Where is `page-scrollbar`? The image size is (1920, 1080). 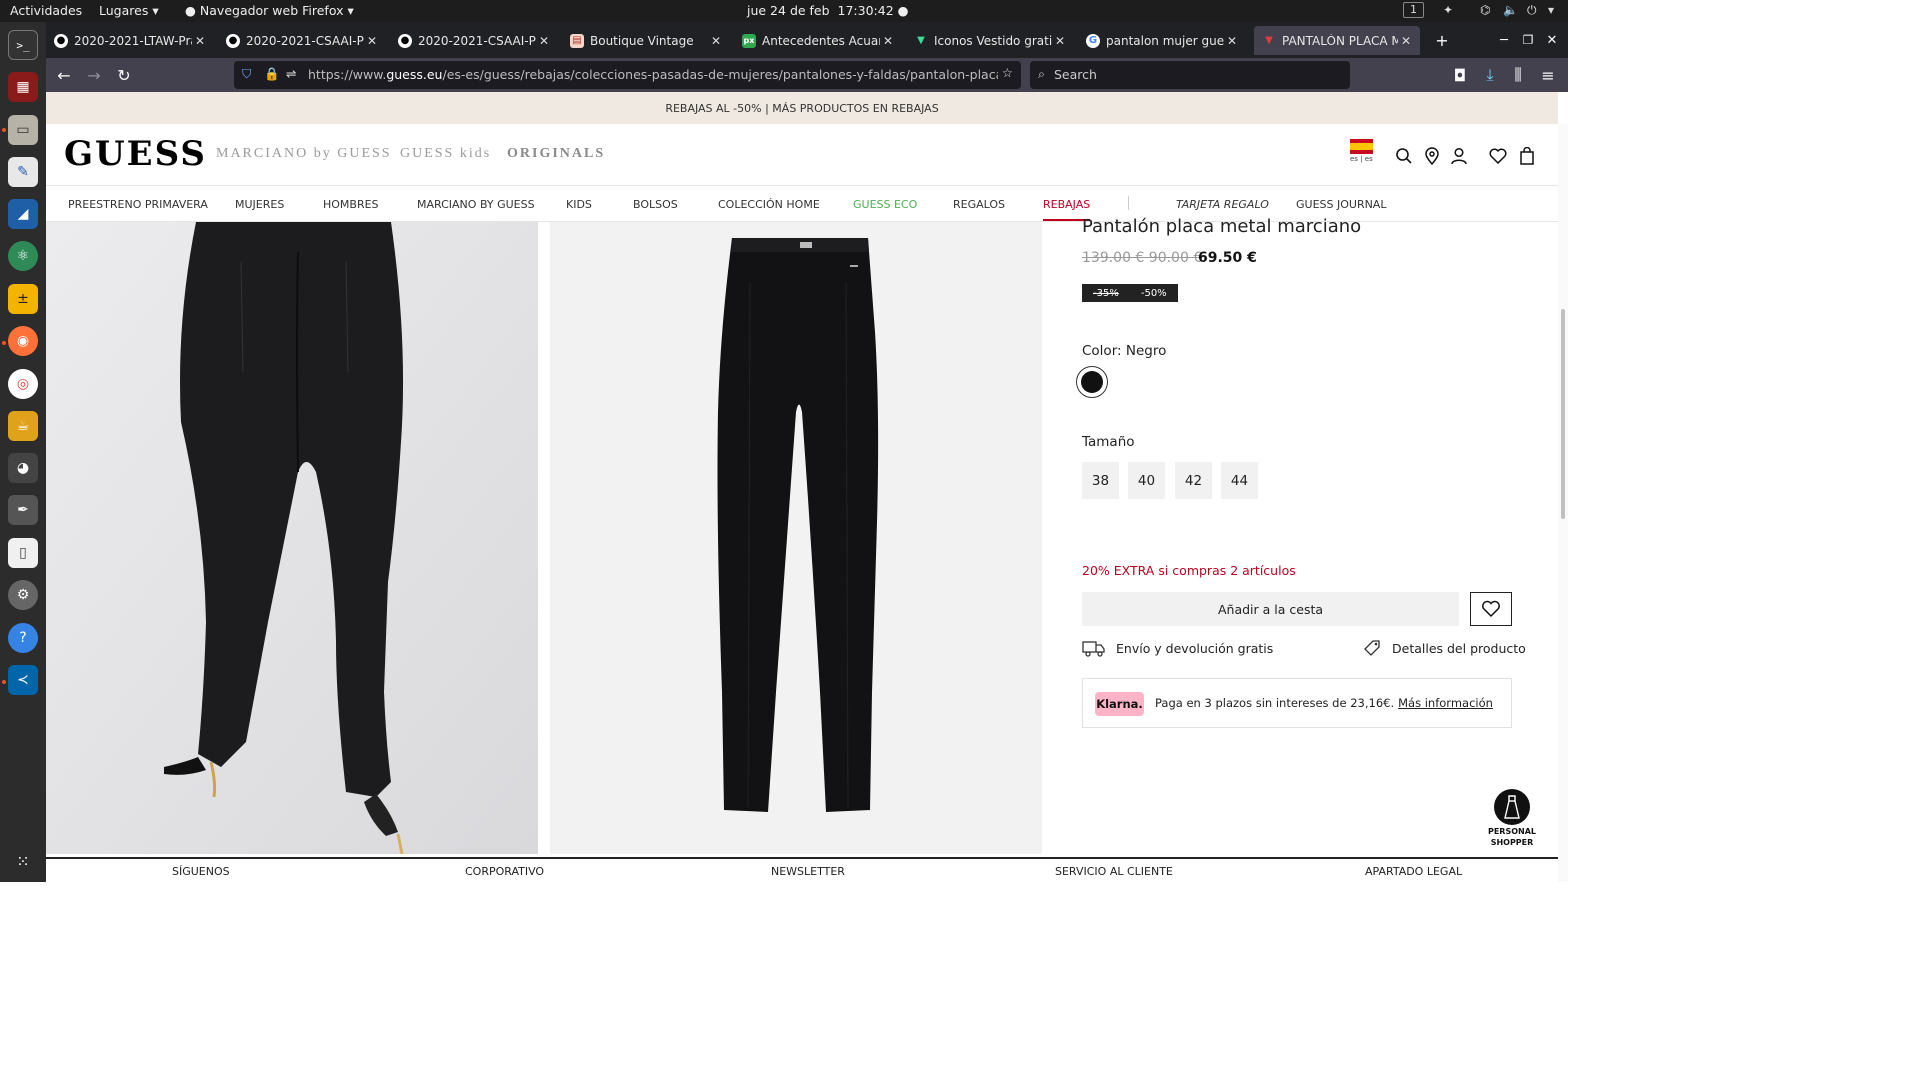 page-scrollbar is located at coordinates (1563, 503).